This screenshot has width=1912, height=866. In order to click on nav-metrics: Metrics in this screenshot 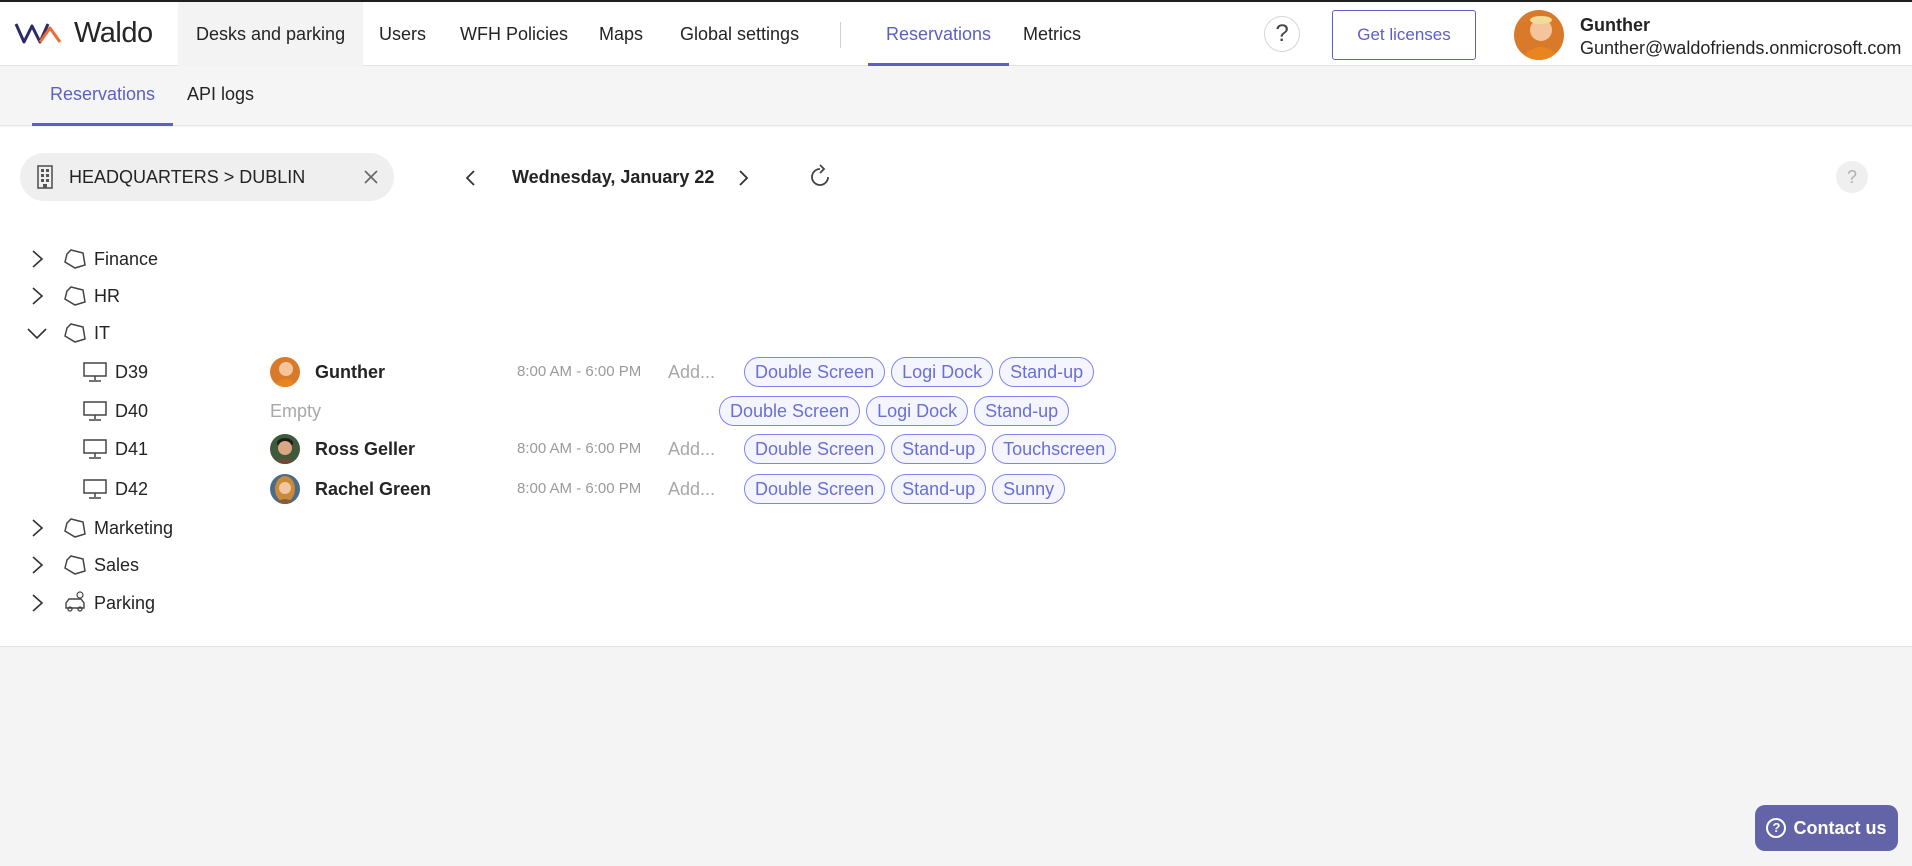, I will do `click(1052, 34)`.